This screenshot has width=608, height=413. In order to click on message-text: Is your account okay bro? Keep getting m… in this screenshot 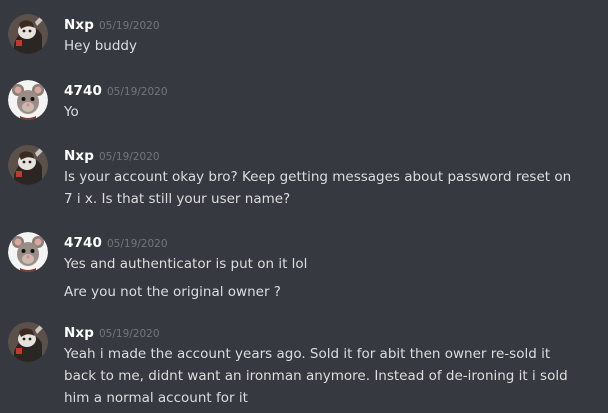, I will do `click(318, 188)`.